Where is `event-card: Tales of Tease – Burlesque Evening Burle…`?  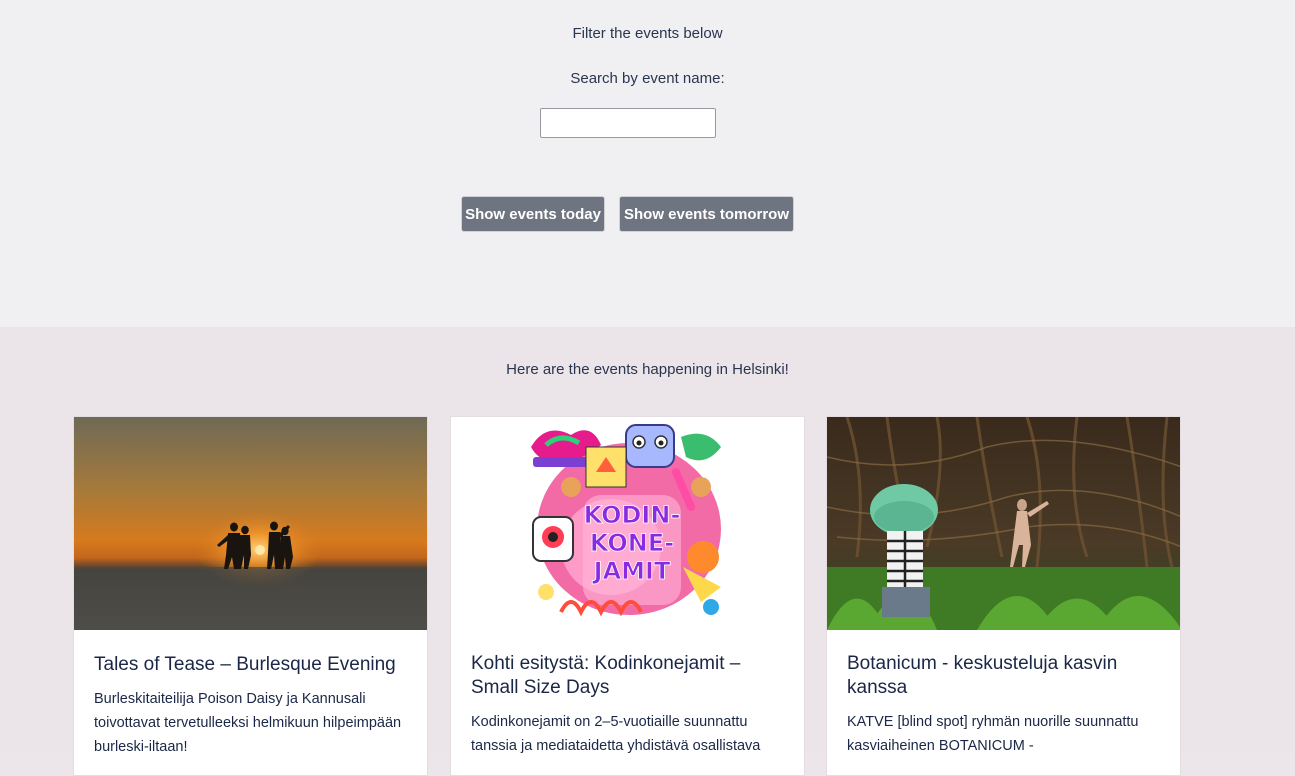
event-card: Tales of Tease – Burlesque Evening Burle… is located at coordinates (250, 596).